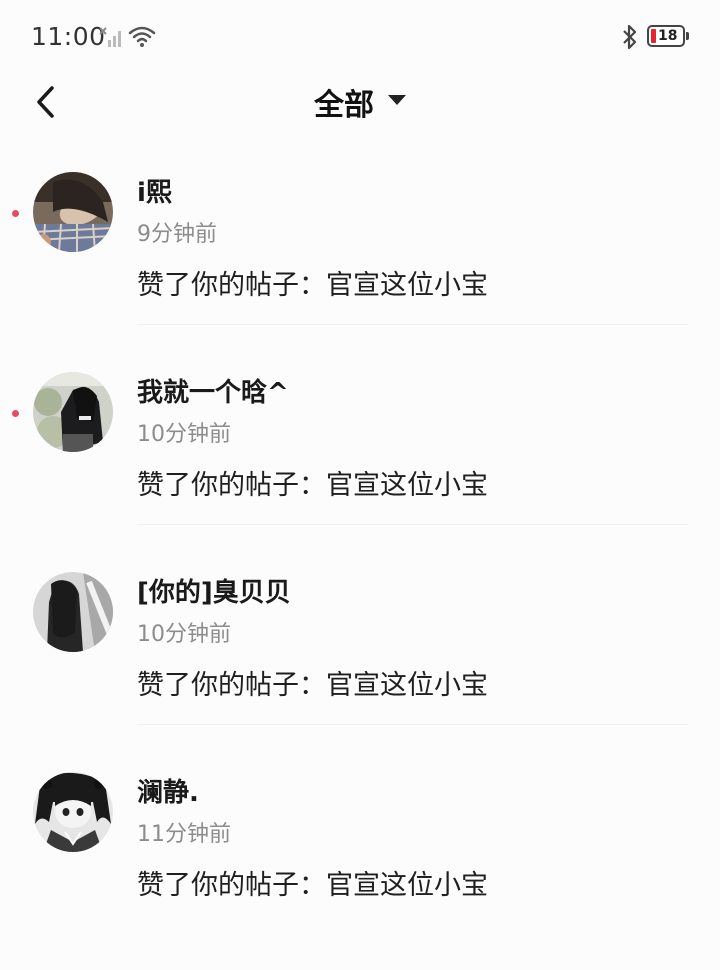  Describe the element at coordinates (168, 790) in the screenshot. I see `user-name: 澜静.` at that location.